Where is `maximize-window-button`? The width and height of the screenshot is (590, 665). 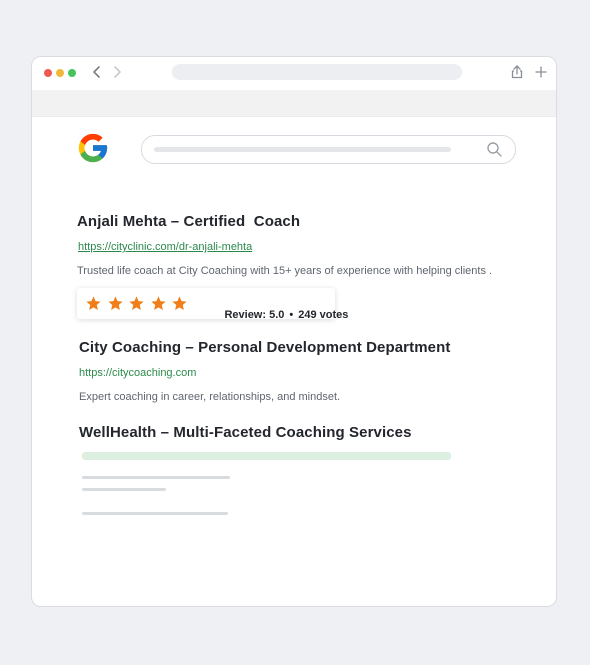 maximize-window-button is located at coordinates (72, 73).